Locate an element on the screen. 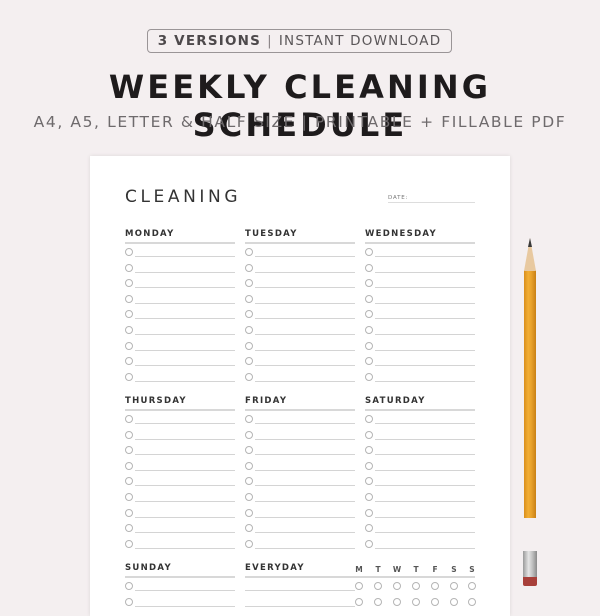  date-field is located at coordinates (431, 202).